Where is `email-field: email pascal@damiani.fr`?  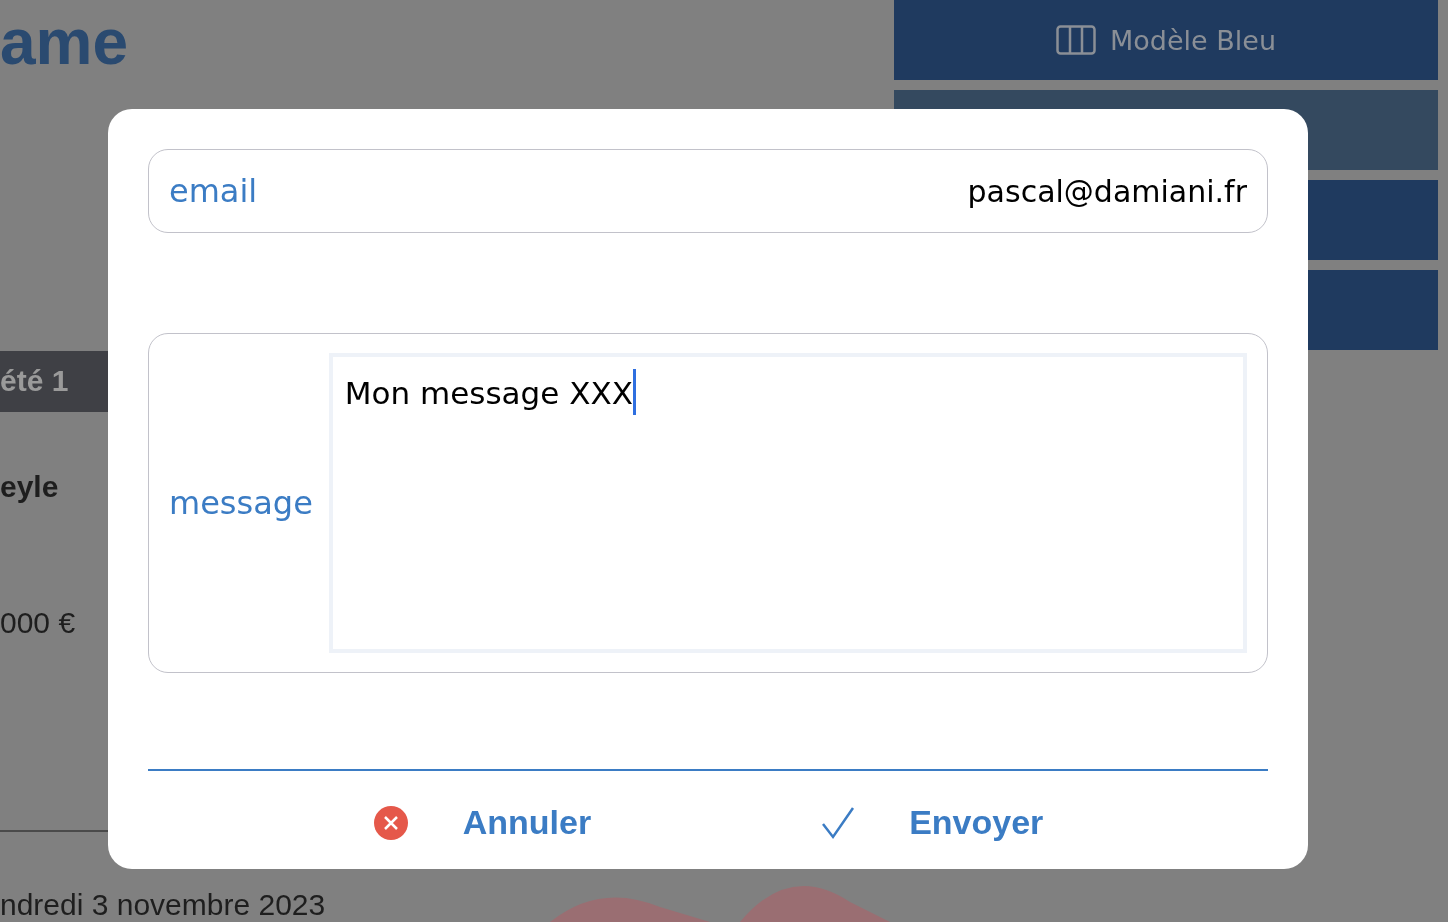
email-field: email pascal@damiani.fr is located at coordinates (708, 191).